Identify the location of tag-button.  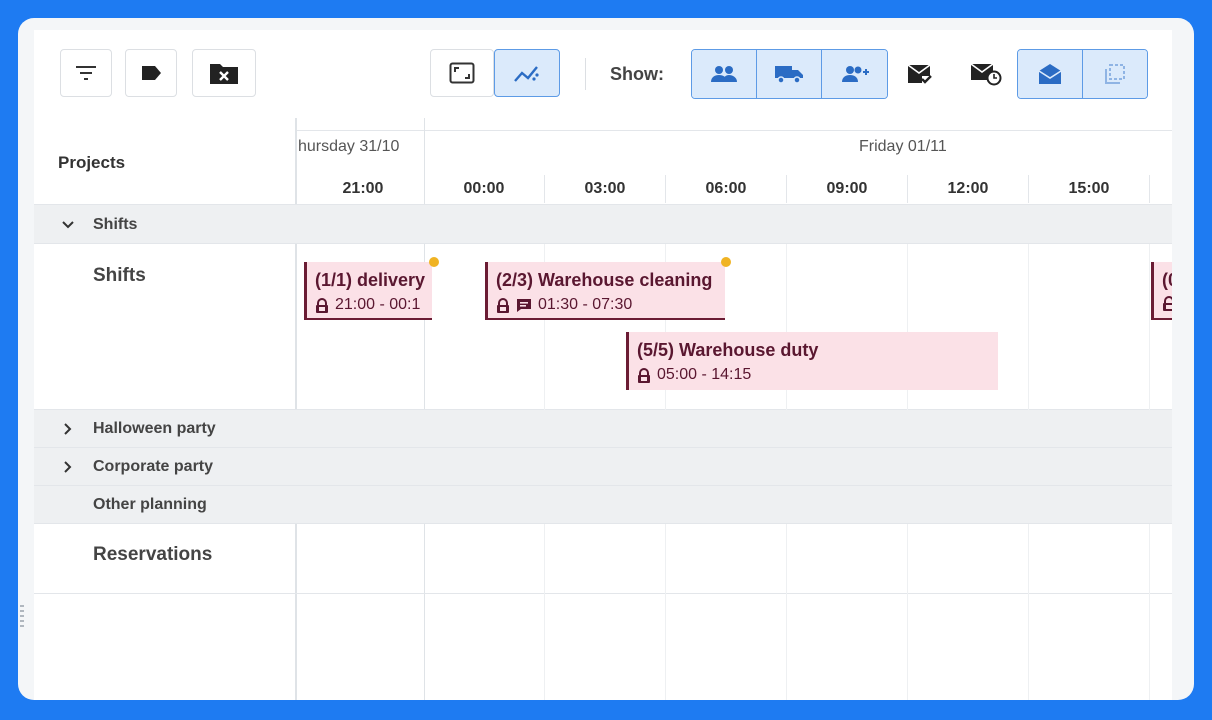
(151, 73).